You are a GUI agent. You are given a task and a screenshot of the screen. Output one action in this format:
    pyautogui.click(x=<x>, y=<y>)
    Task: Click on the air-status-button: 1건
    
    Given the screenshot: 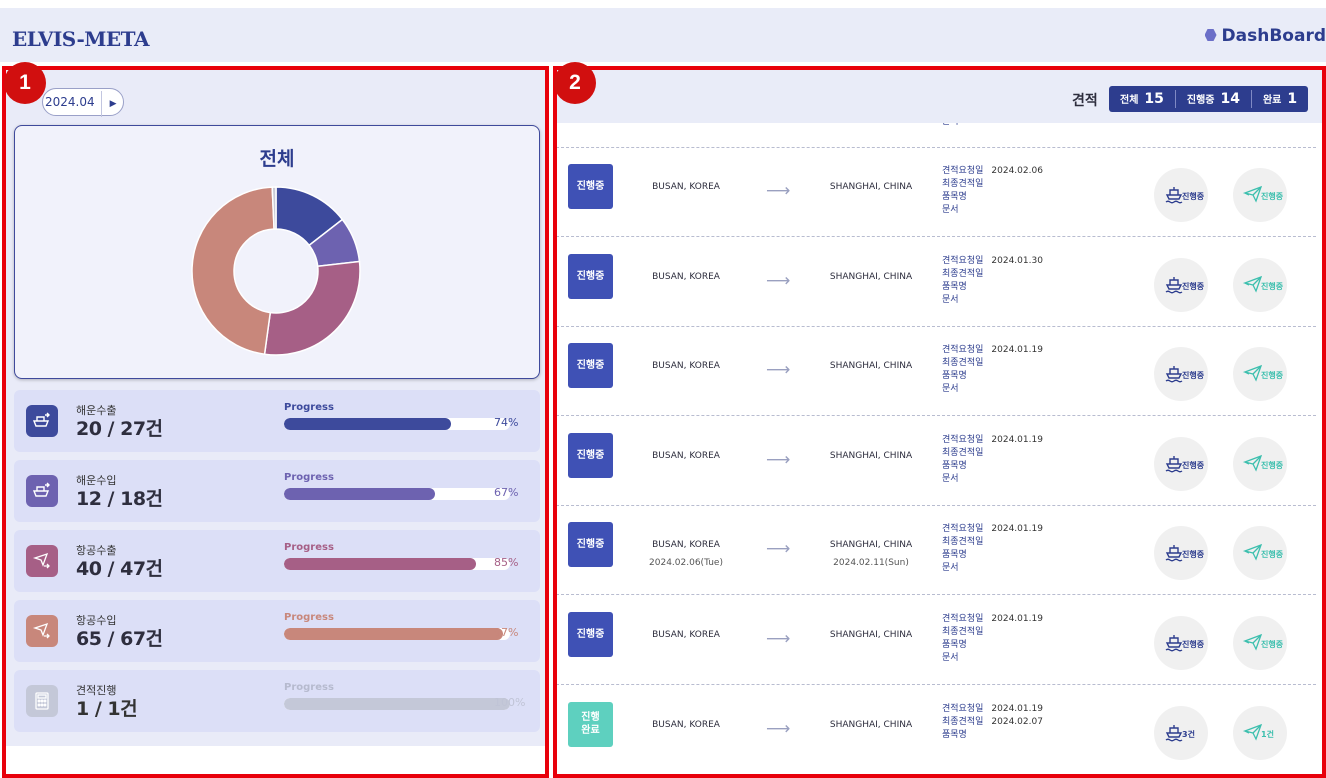 What is the action you would take?
    pyautogui.click(x=1260, y=732)
    